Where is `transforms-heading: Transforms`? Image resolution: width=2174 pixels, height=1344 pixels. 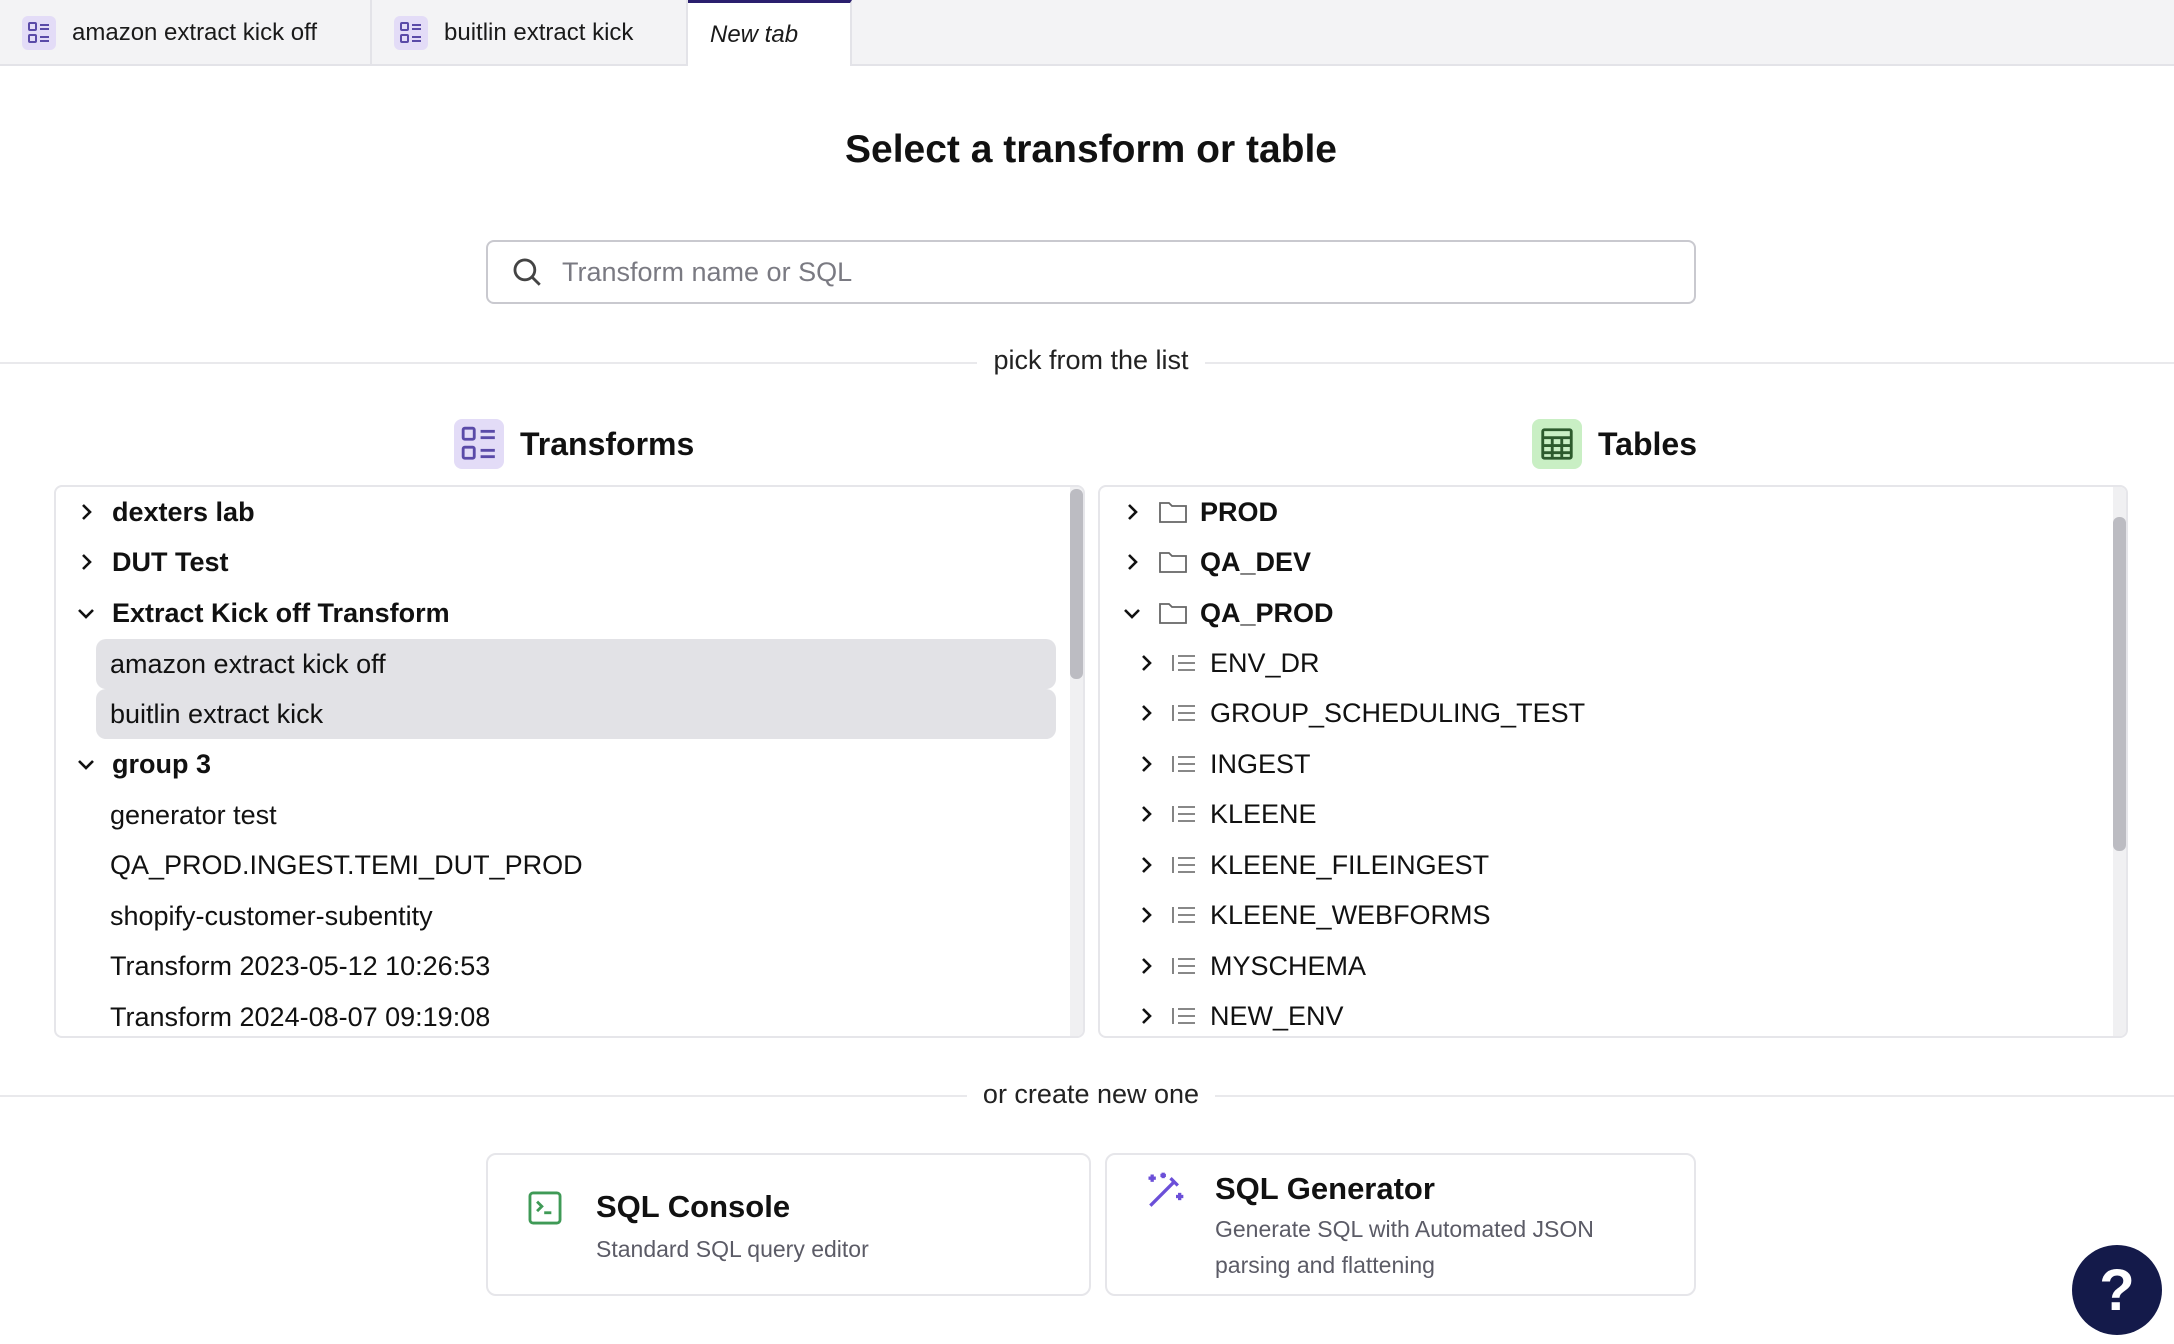
transforms-heading: Transforms is located at coordinates (574, 444).